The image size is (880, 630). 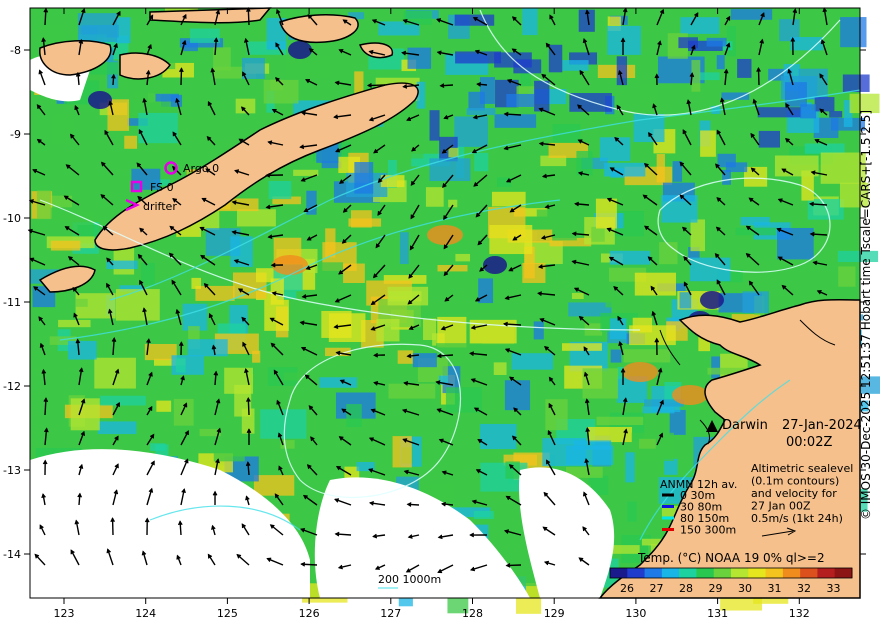 What do you see at coordinates (627, 588) in the screenshot?
I see `colorbar-tick-label: 26` at bounding box center [627, 588].